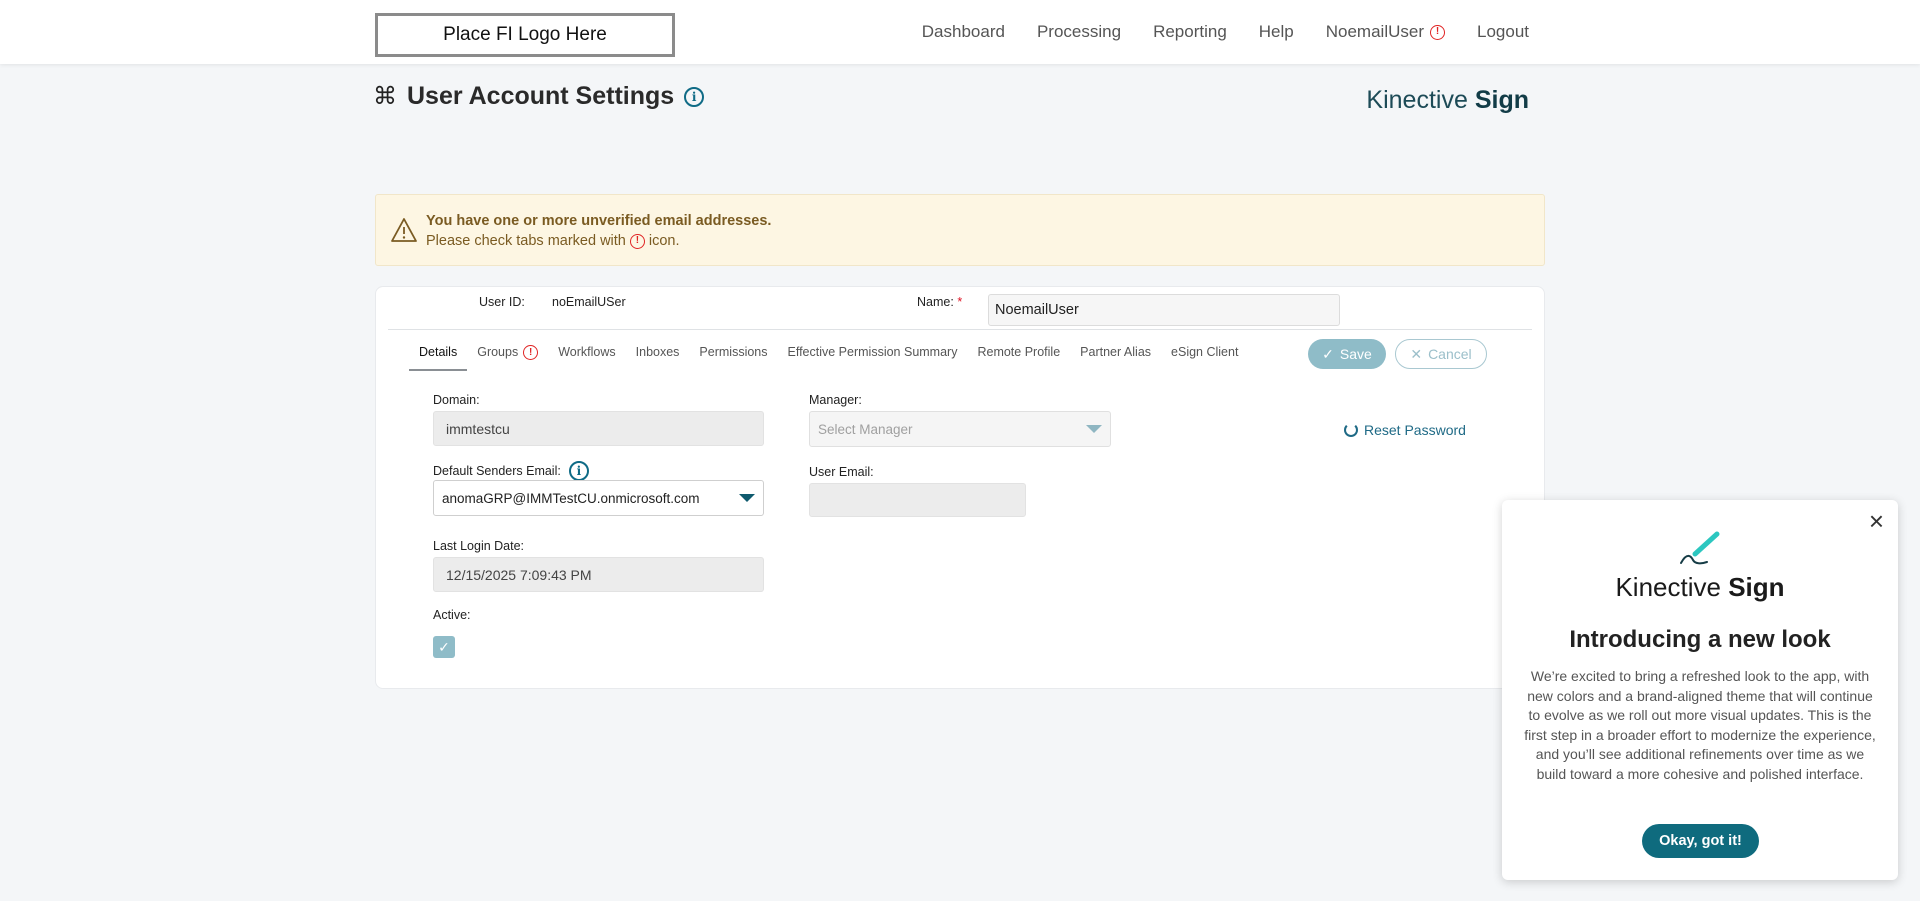 Image resolution: width=1920 pixels, height=901 pixels. Describe the element at coordinates (835, 400) in the screenshot. I see `manager-label: Manager:` at that location.